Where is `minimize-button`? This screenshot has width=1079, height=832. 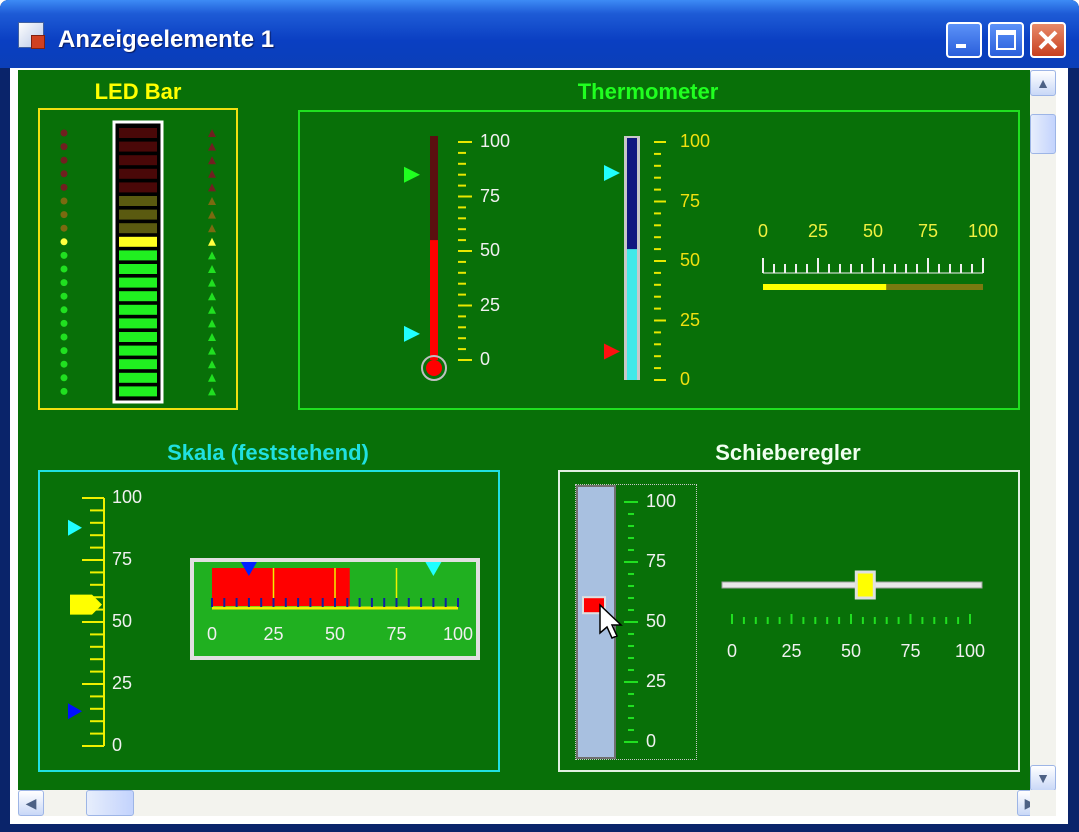
minimize-button is located at coordinates (964, 40).